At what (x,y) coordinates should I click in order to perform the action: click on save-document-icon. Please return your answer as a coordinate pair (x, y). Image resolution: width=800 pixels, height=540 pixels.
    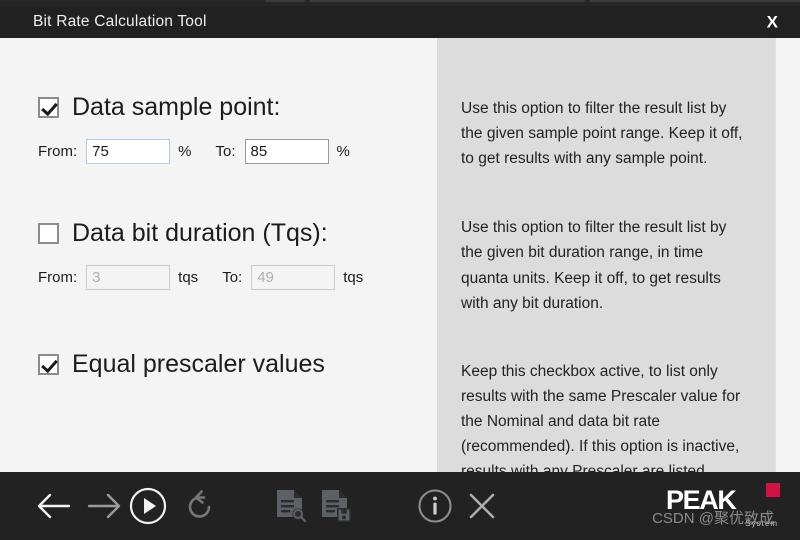
    Looking at the image, I should click on (336, 506).